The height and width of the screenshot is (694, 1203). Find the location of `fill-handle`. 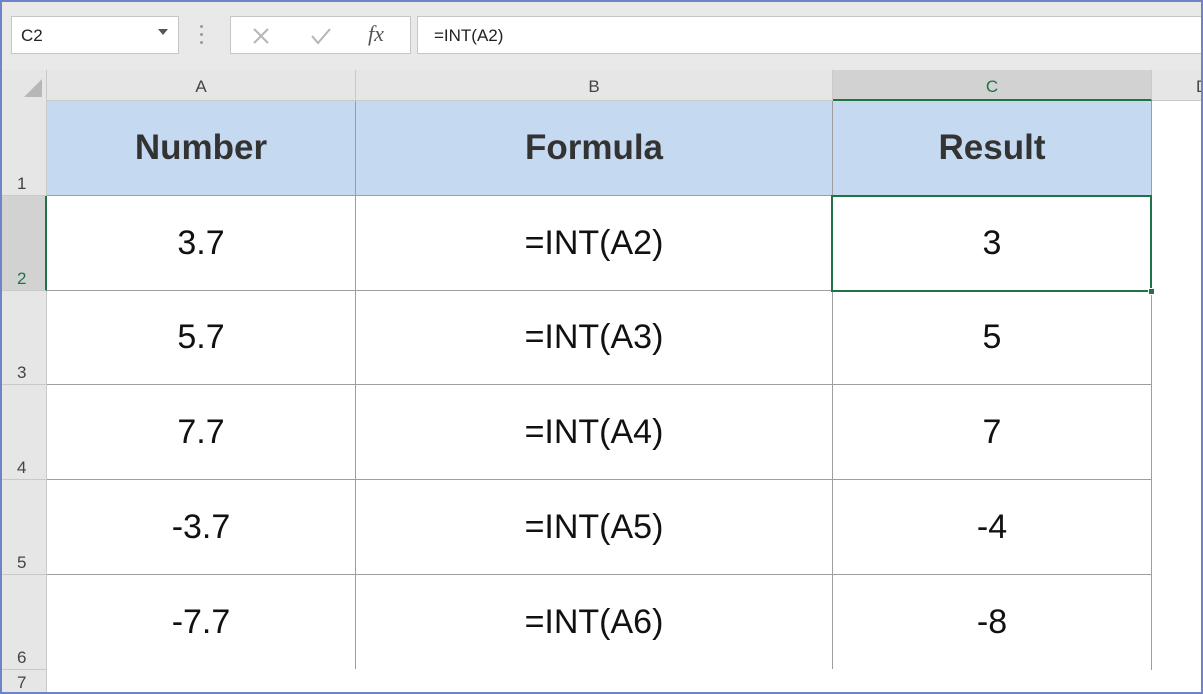

fill-handle is located at coordinates (1151, 291).